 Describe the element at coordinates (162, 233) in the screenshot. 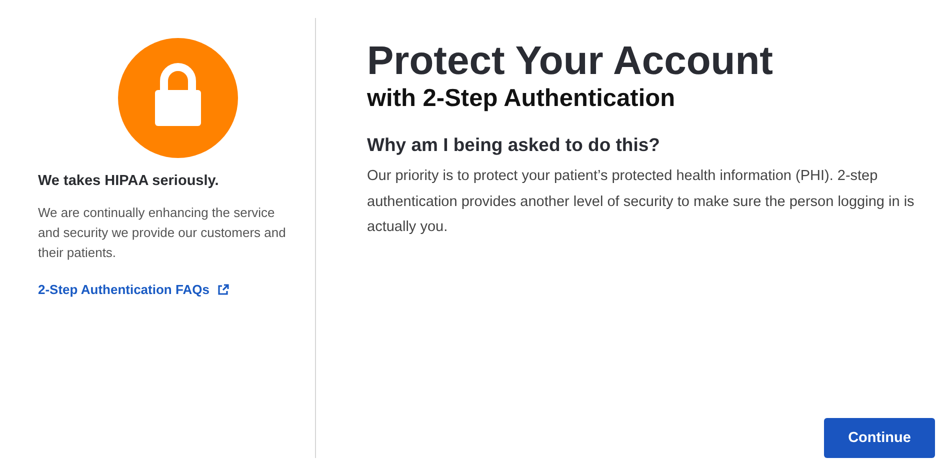

I see `sidebar-text: We are continually enhancing the service and security we provide our customers and their patients.` at that location.